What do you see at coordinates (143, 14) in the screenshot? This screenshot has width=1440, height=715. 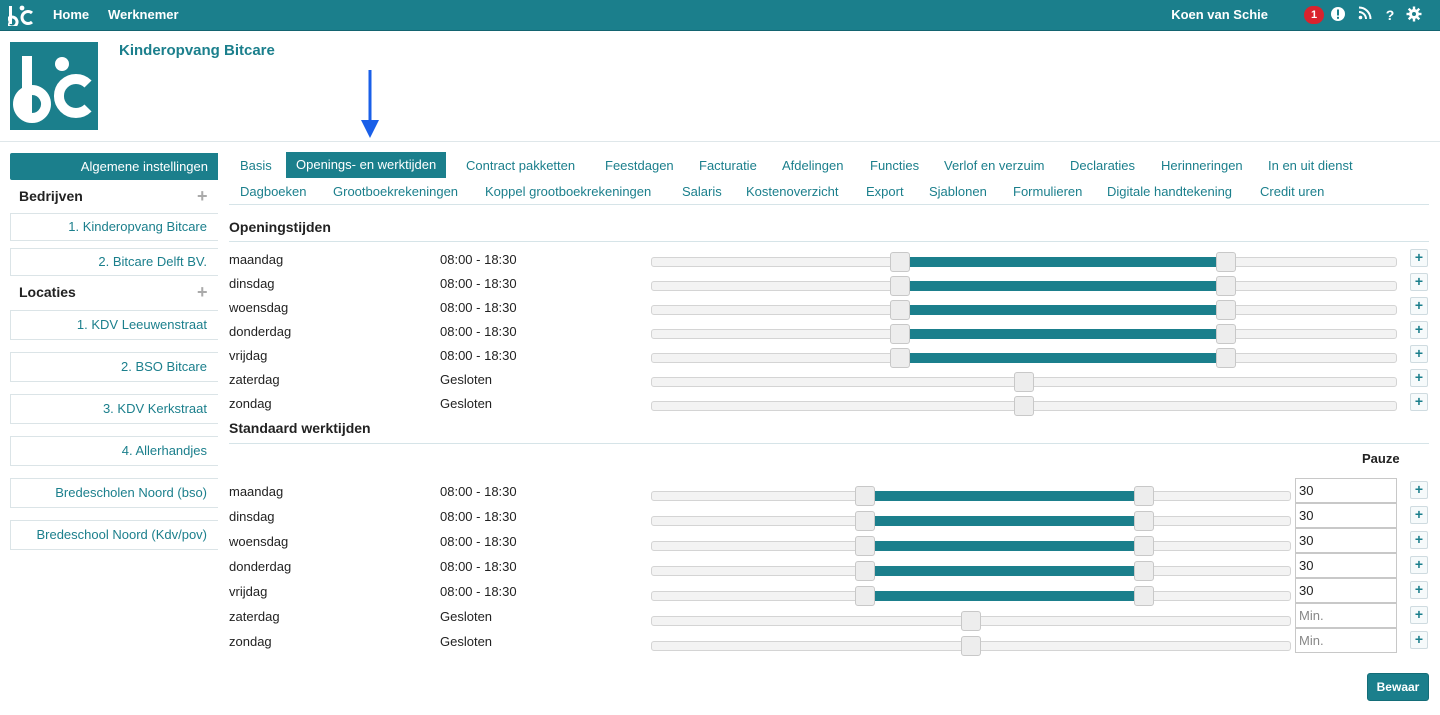 I see `nav-werknemer: Werknemer` at bounding box center [143, 14].